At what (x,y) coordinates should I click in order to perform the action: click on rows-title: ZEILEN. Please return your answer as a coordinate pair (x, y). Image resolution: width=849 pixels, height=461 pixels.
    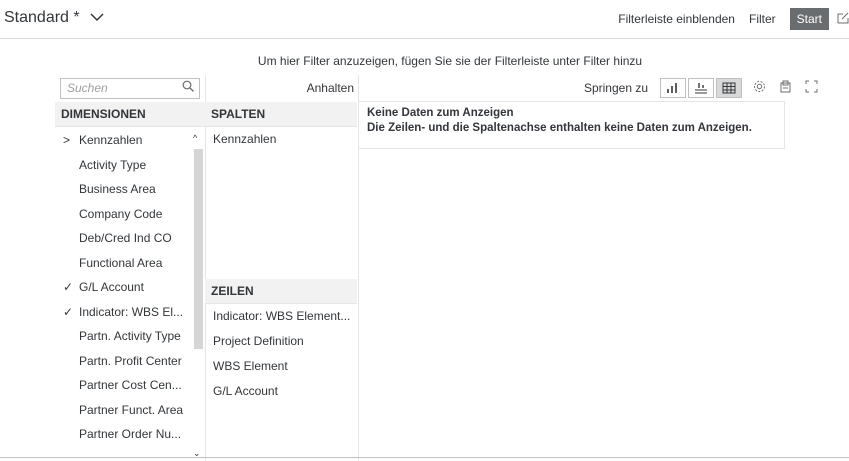
    Looking at the image, I should click on (281, 291).